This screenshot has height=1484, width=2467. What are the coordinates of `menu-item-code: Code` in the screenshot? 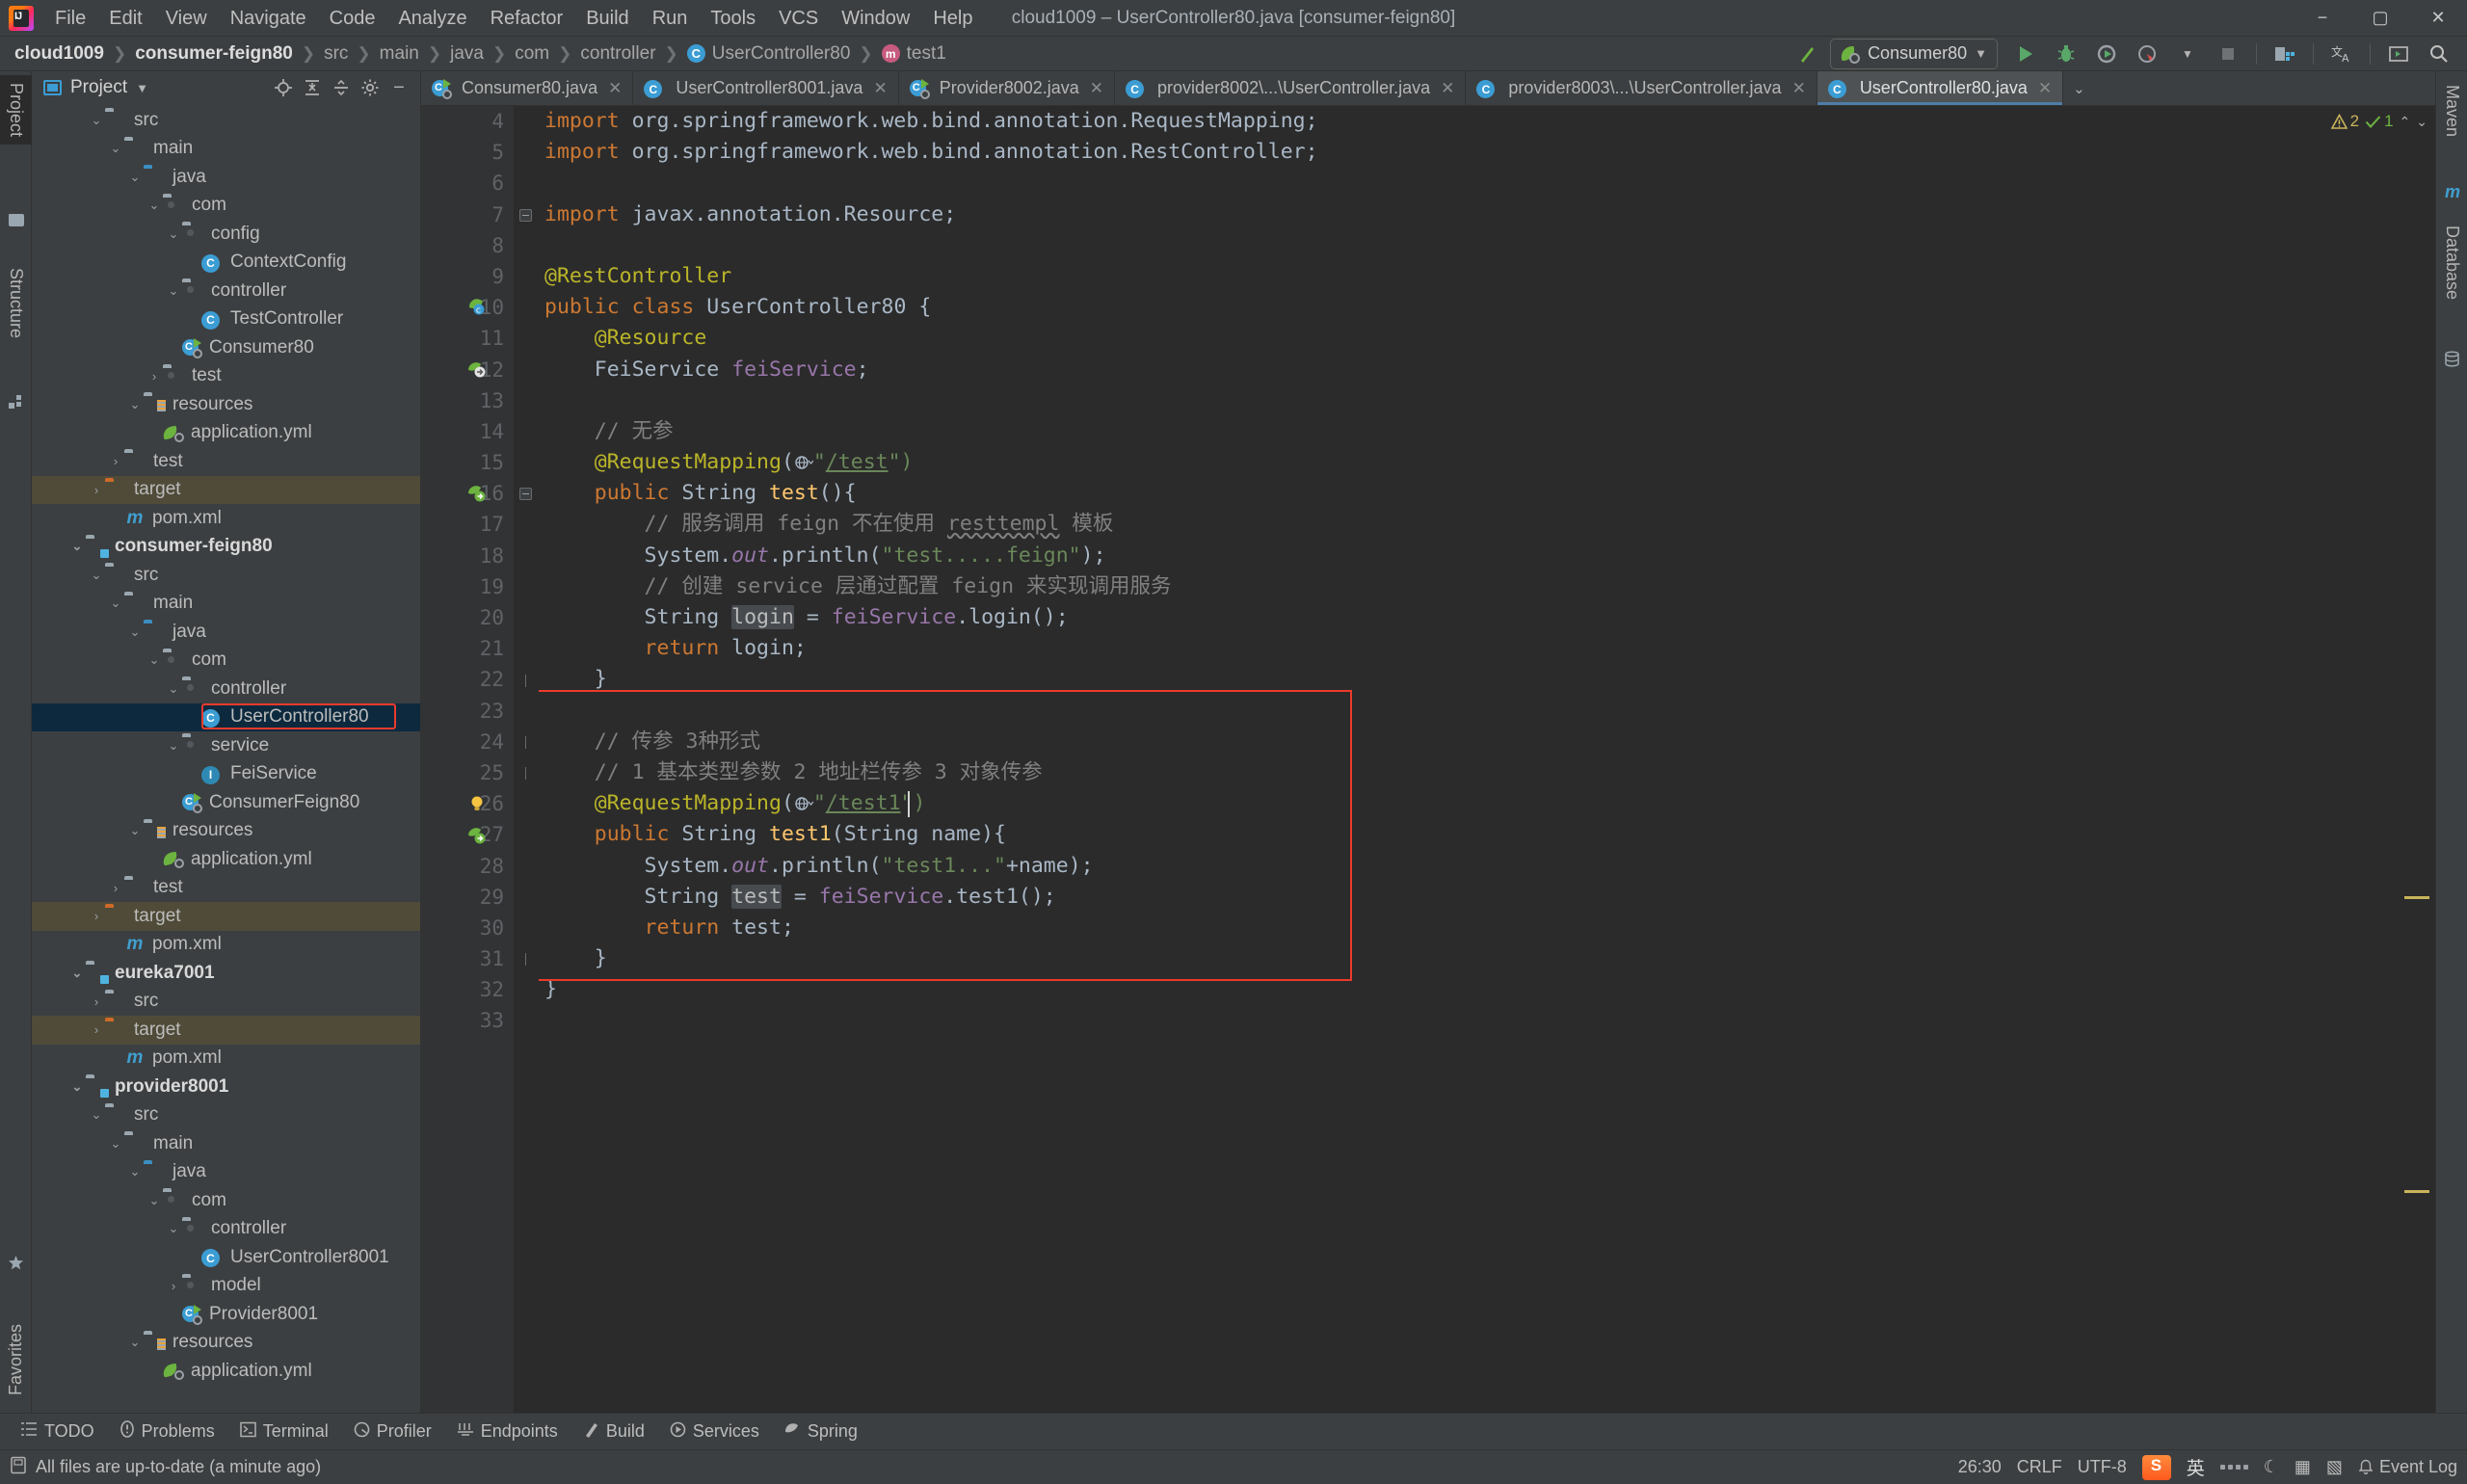 It's located at (352, 18).